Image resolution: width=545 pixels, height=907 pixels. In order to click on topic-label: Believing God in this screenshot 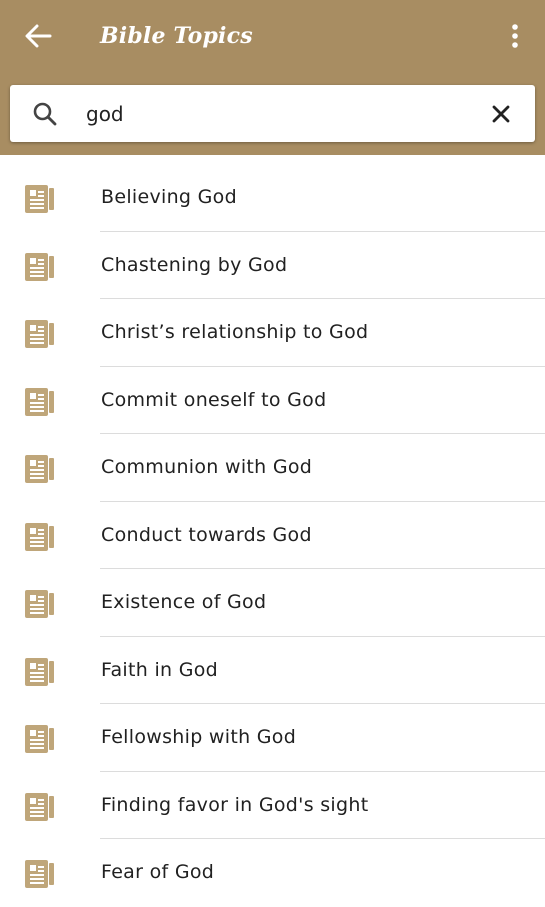, I will do `click(169, 197)`.